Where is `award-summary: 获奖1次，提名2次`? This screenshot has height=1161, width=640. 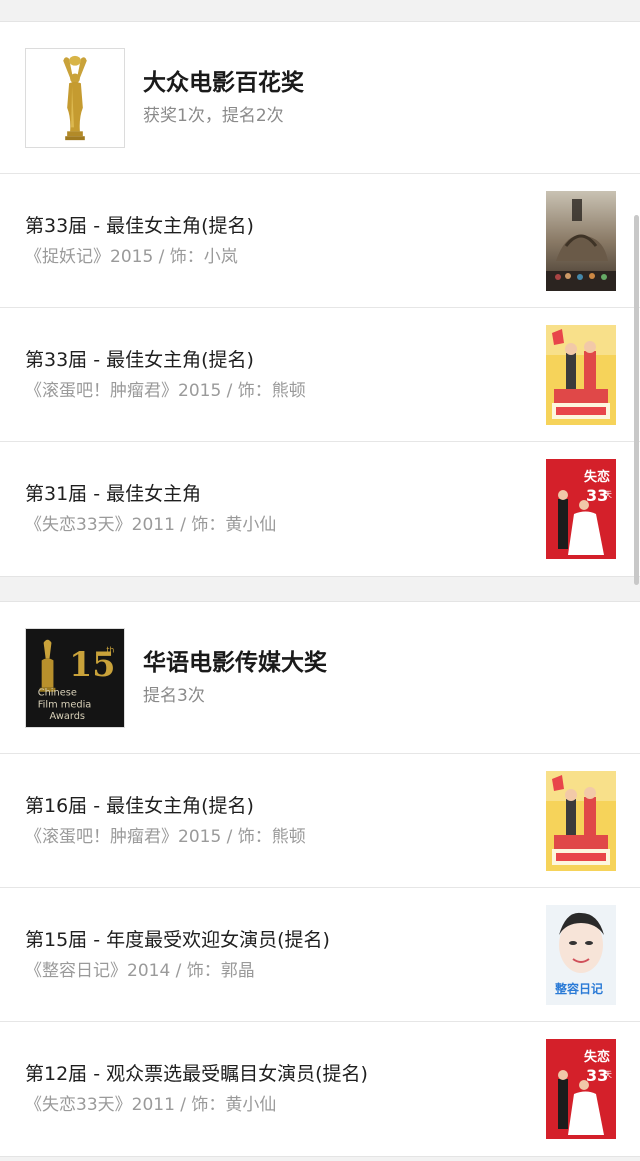
award-summary: 获奖1次，提名2次 is located at coordinates (213, 115).